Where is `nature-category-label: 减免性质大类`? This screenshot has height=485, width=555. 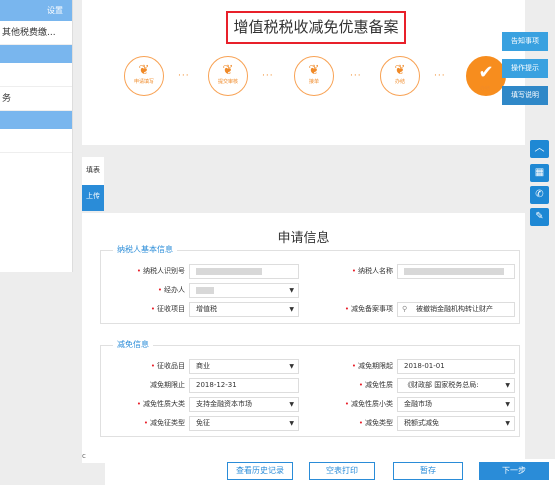
nature-category-label: 减免性质大类 is located at coordinates (164, 404).